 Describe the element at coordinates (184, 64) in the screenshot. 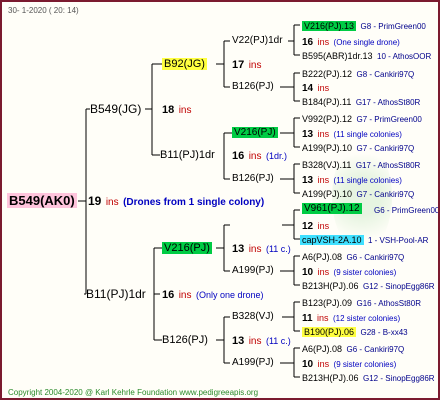

I see `gen3-node: B92(JG)` at that location.